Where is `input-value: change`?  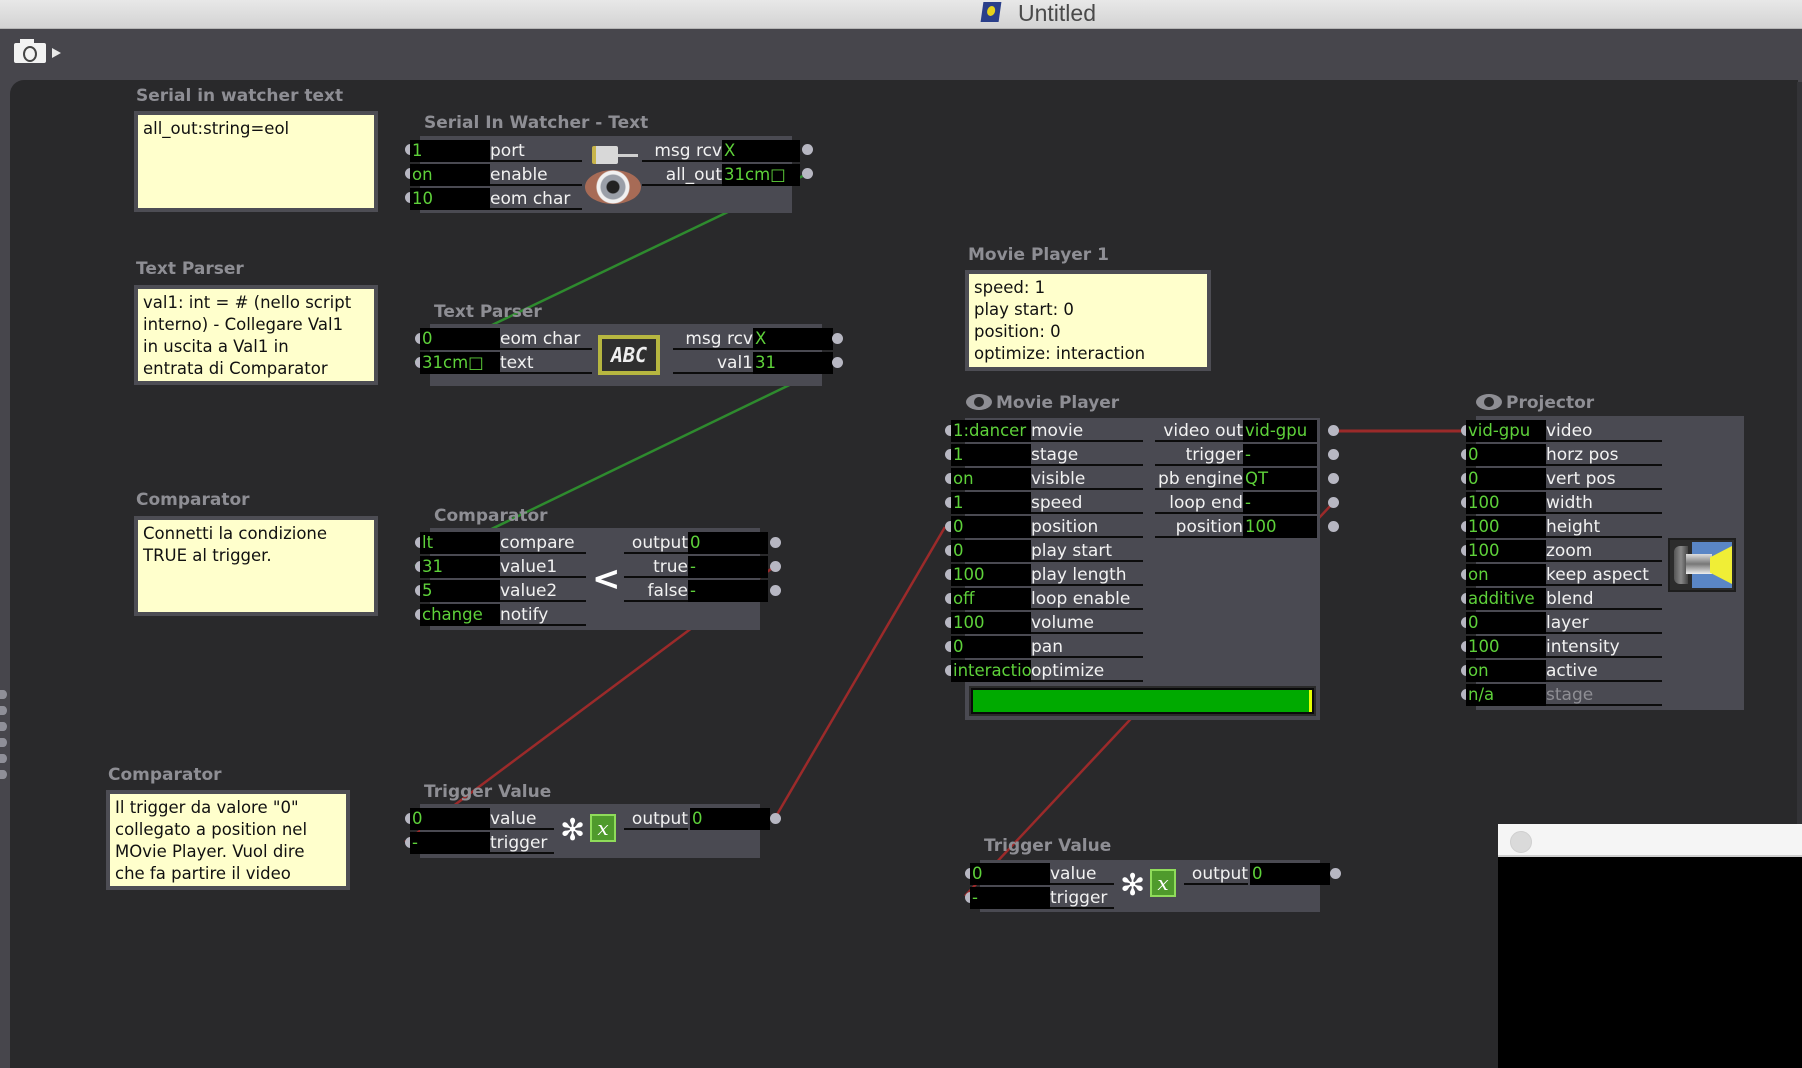
input-value: change is located at coordinates (460, 615).